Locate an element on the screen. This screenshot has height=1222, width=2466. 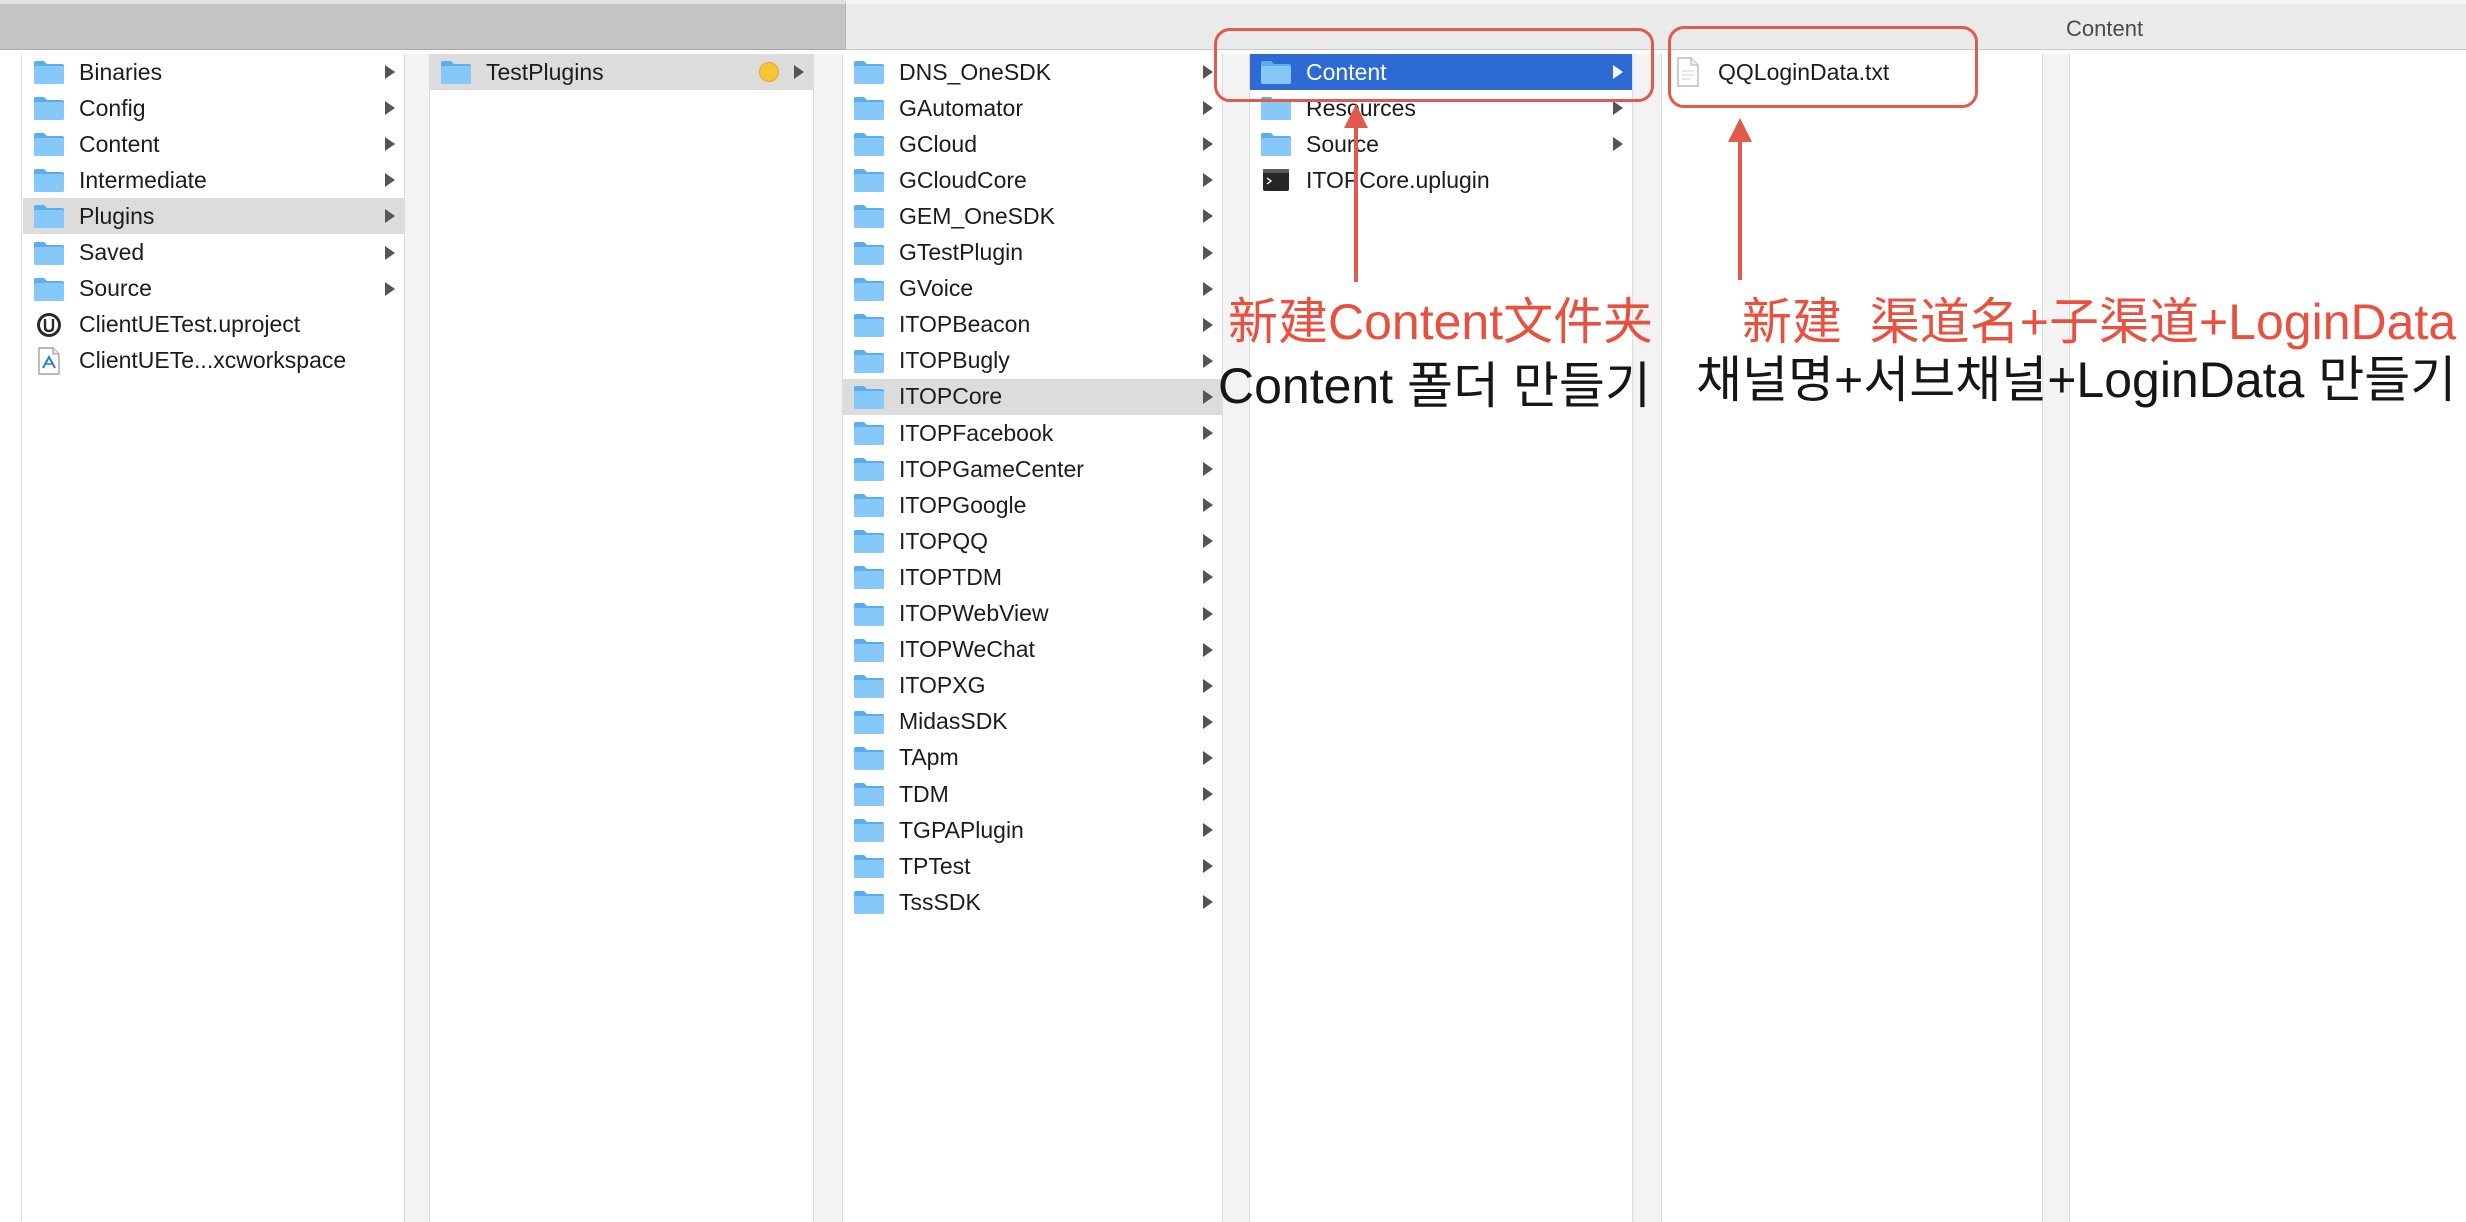
browser-row-itopxg: ITOPXG is located at coordinates (1032, 686).